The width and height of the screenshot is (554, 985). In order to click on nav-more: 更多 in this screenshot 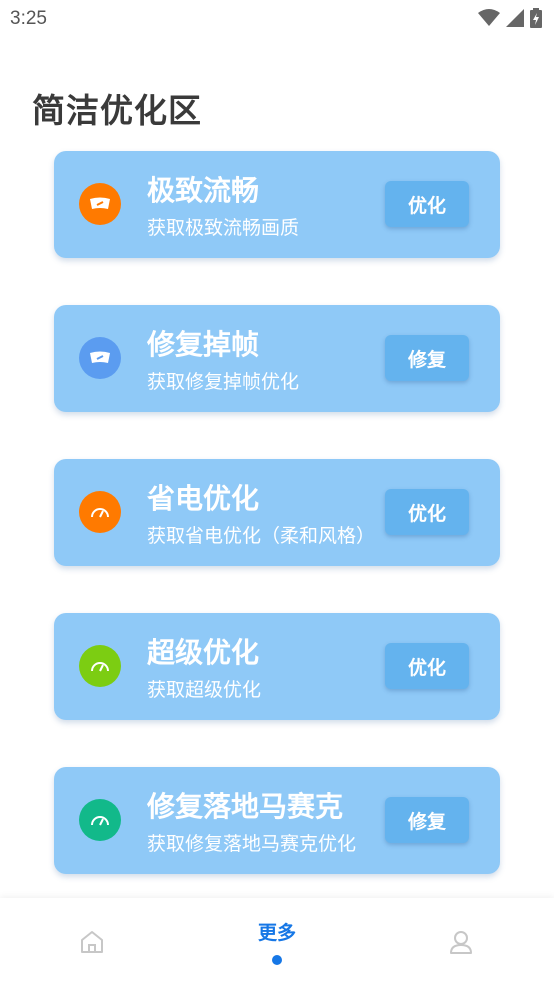, I will do `click(277, 941)`.